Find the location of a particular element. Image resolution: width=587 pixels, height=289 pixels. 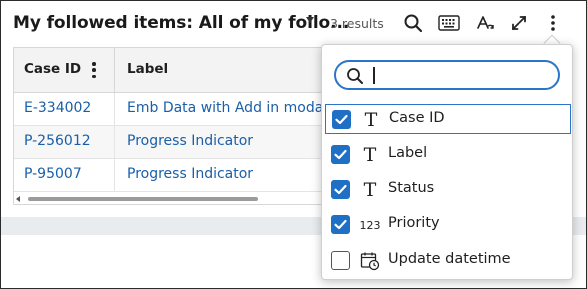

scroll-left-icon is located at coordinates (18, 199).